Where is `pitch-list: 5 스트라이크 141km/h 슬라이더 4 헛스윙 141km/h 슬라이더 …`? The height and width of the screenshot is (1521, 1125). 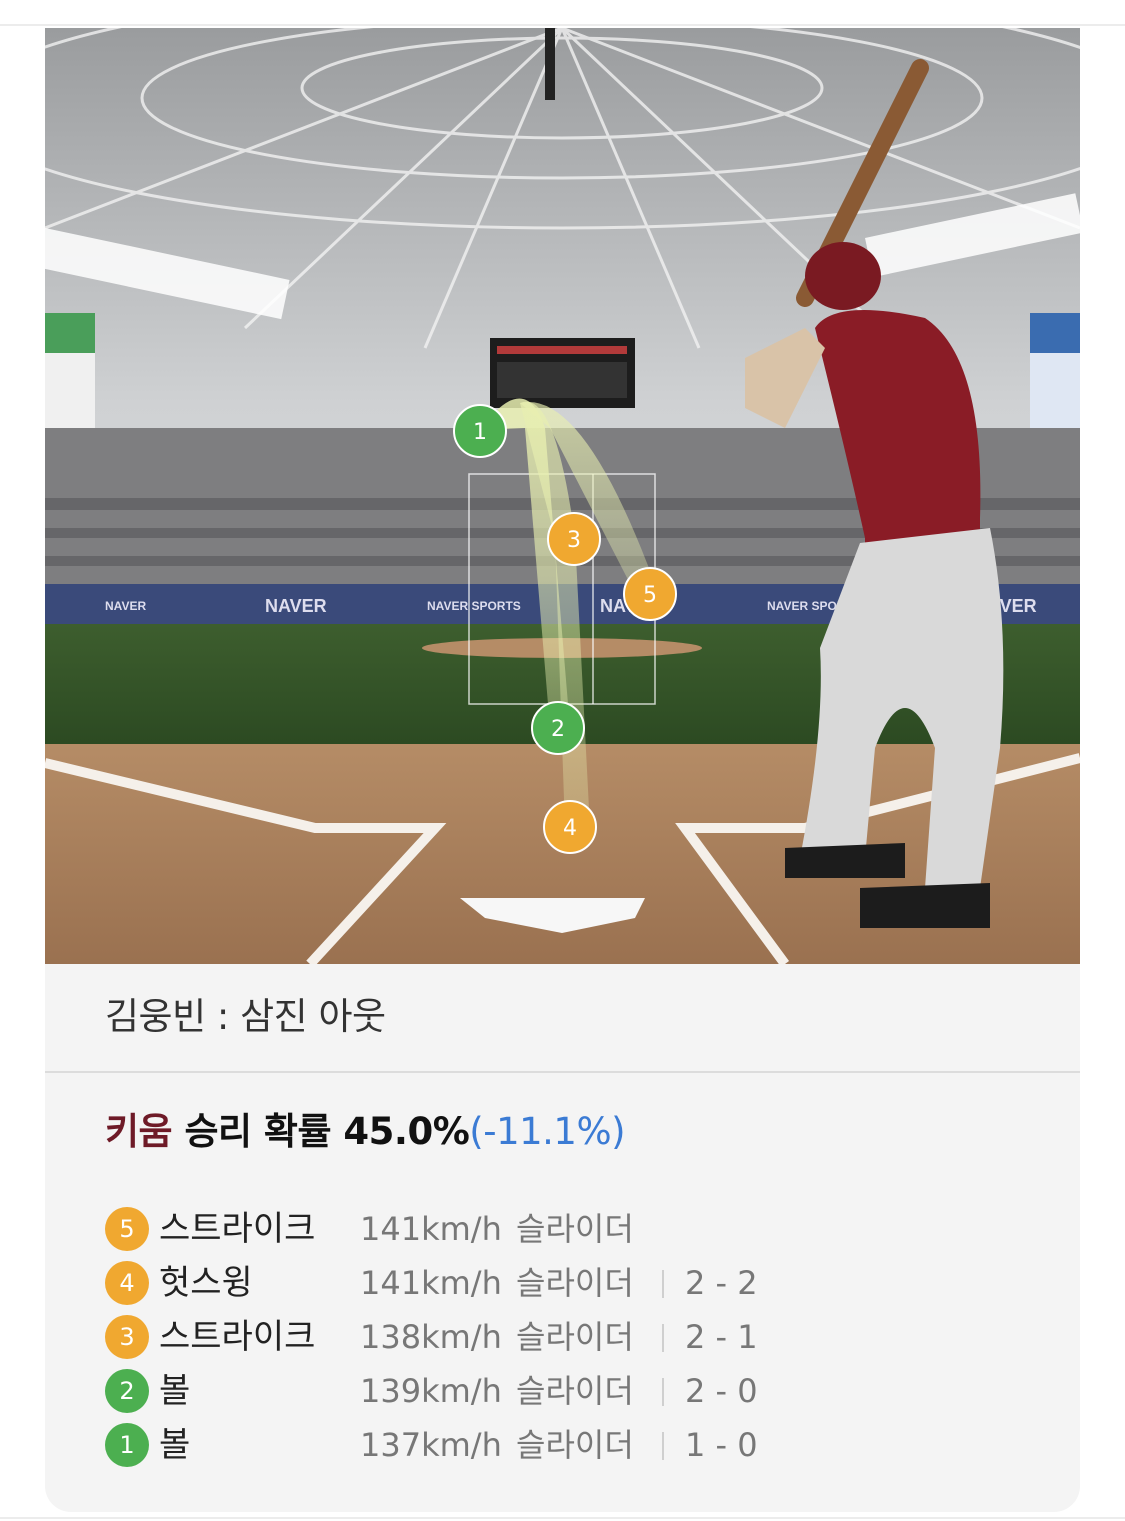 pitch-list: 5 스트라이크 141km/h 슬라이더 4 헛스윙 141km/h 슬라이더 … is located at coordinates (575, 1339).